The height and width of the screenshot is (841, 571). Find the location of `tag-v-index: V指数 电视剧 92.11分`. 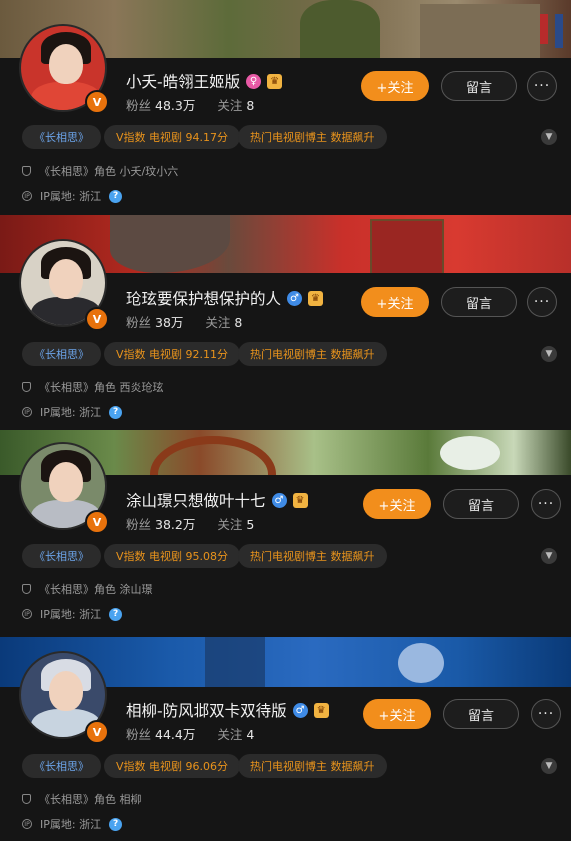

tag-v-index: V指数 电视剧 92.11分 is located at coordinates (172, 354).